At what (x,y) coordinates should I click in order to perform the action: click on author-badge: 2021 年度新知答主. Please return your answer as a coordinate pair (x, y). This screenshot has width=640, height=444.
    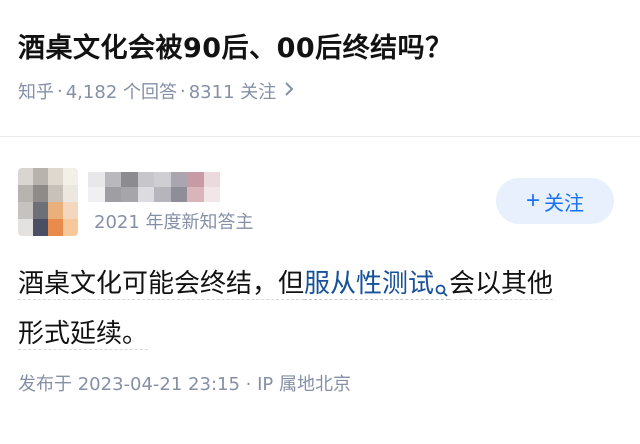
    Looking at the image, I should click on (174, 222).